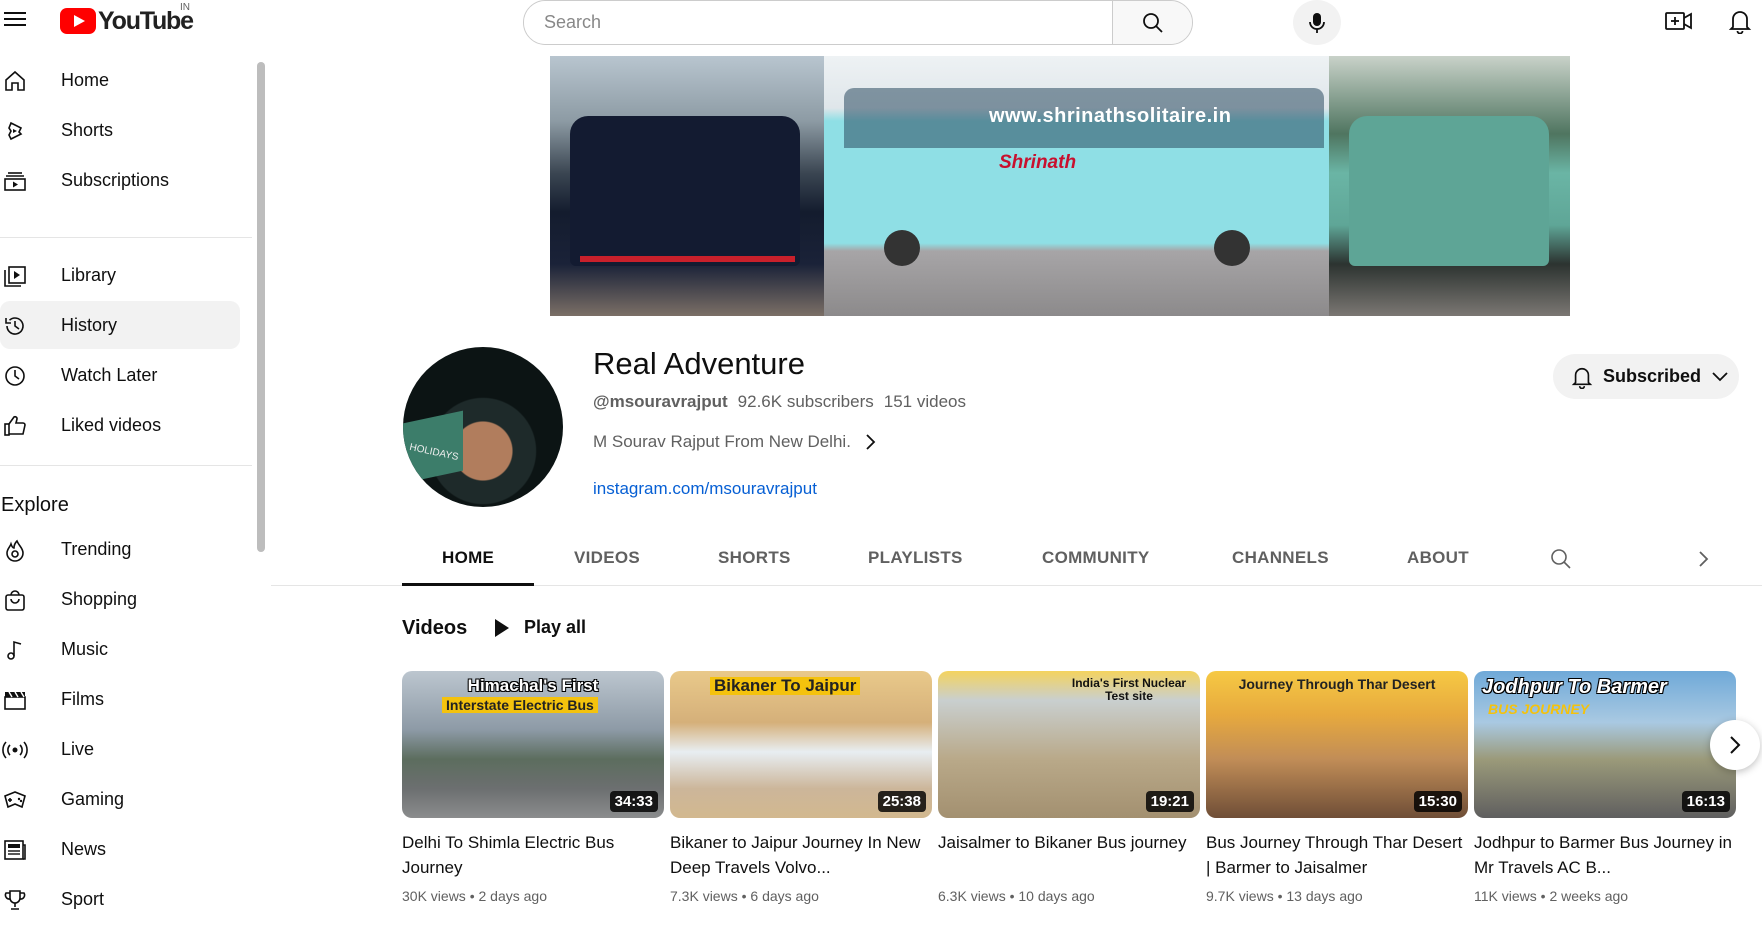 The width and height of the screenshot is (1762, 935). What do you see at coordinates (435, 628) in the screenshot?
I see `shelf-title: Videos` at bounding box center [435, 628].